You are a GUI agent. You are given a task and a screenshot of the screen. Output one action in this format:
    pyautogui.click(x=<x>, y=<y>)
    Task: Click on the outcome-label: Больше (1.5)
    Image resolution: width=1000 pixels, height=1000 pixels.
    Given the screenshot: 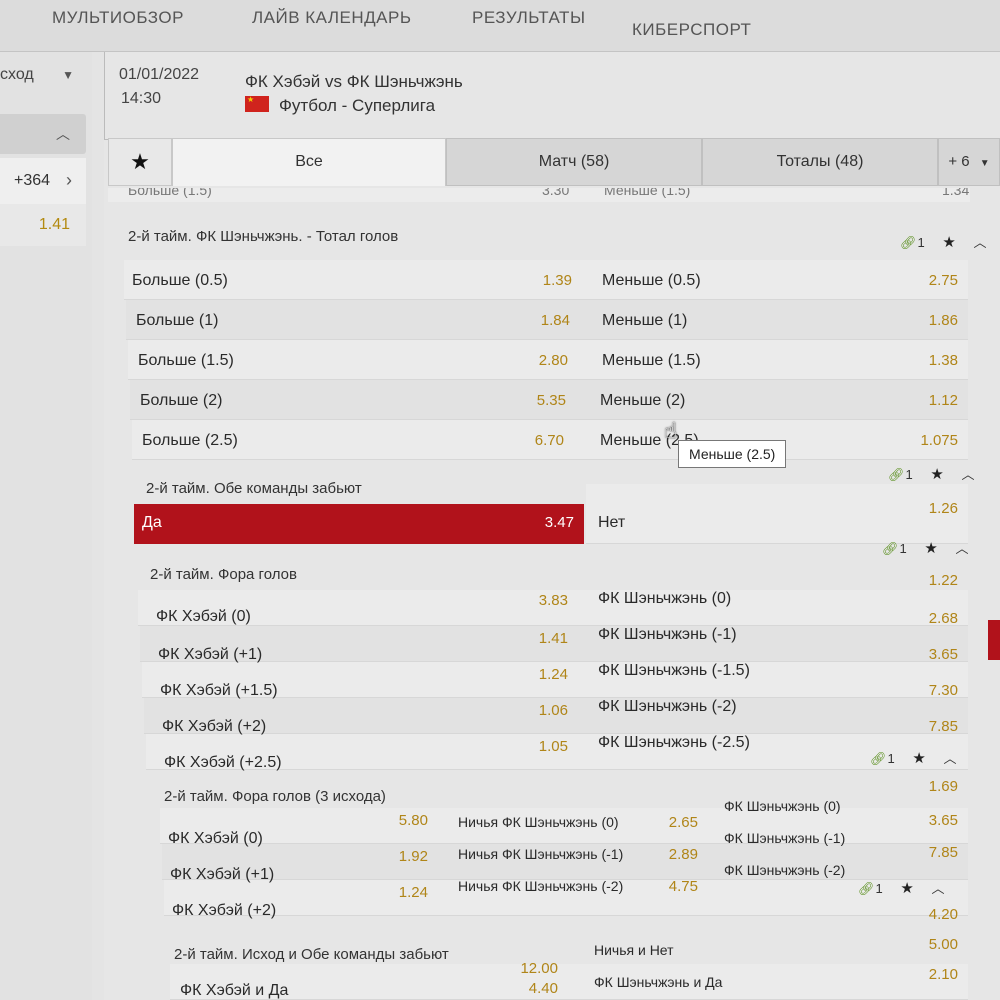 What is the action you would take?
    pyautogui.click(x=186, y=360)
    